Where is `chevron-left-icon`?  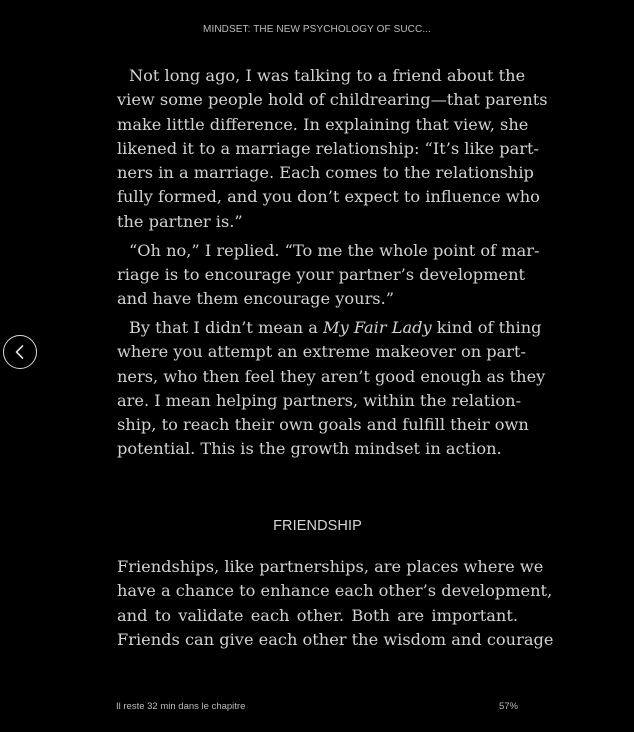 chevron-left-icon is located at coordinates (19, 352).